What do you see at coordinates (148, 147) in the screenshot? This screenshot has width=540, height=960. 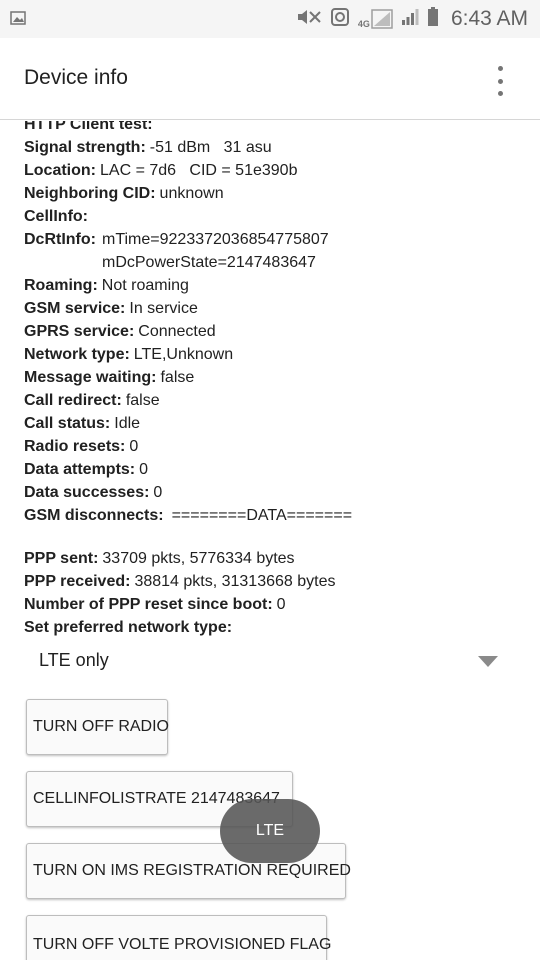 I see `info-row-signal-strength: Signal strength: -51 dBm 31 asu` at bounding box center [148, 147].